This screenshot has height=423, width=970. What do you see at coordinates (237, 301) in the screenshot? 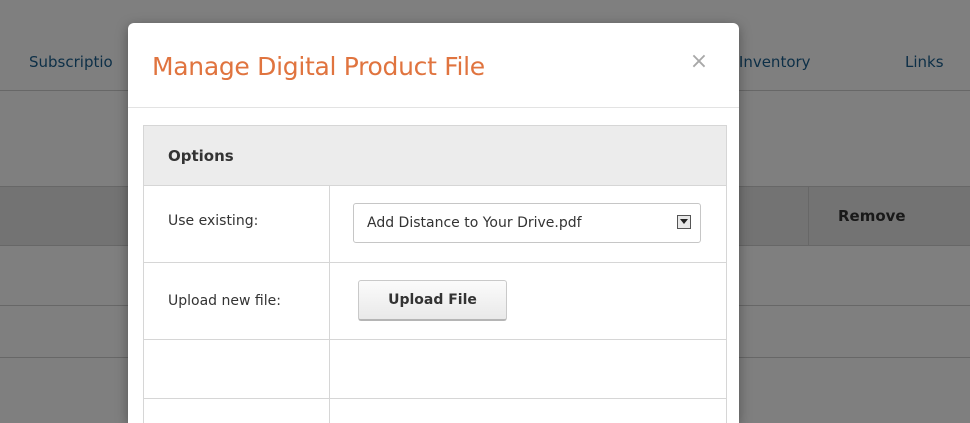
I see `upload-new-file-label: Upload new file:` at bounding box center [237, 301].